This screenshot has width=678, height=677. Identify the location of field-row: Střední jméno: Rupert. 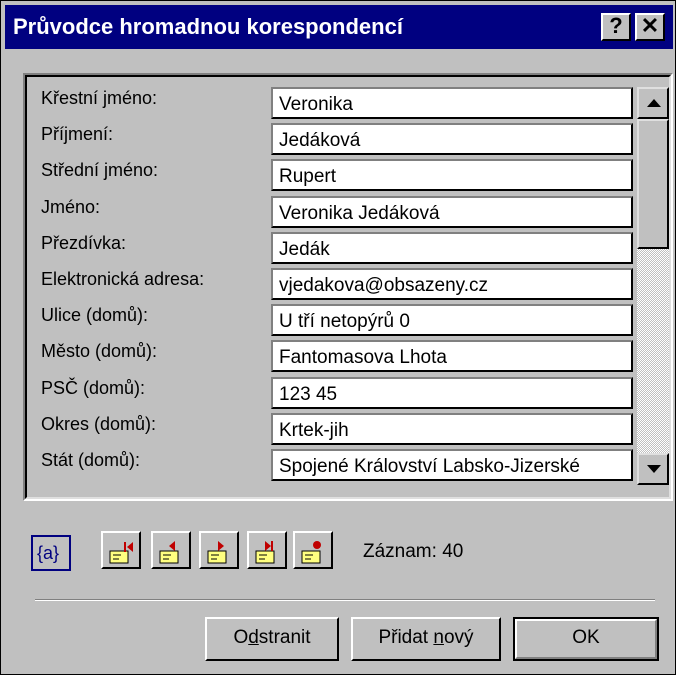
(332, 176).